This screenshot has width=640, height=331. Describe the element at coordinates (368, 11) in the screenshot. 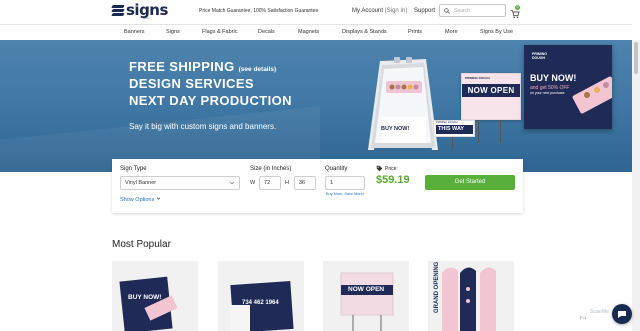

I see `account-label: My Account` at that location.